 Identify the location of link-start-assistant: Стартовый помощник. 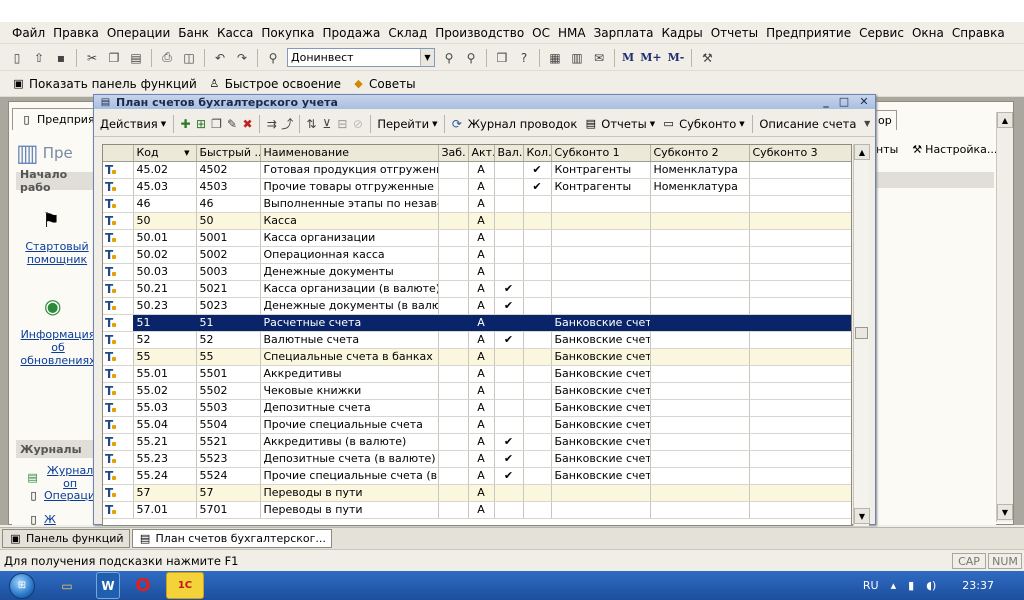
(57, 253).